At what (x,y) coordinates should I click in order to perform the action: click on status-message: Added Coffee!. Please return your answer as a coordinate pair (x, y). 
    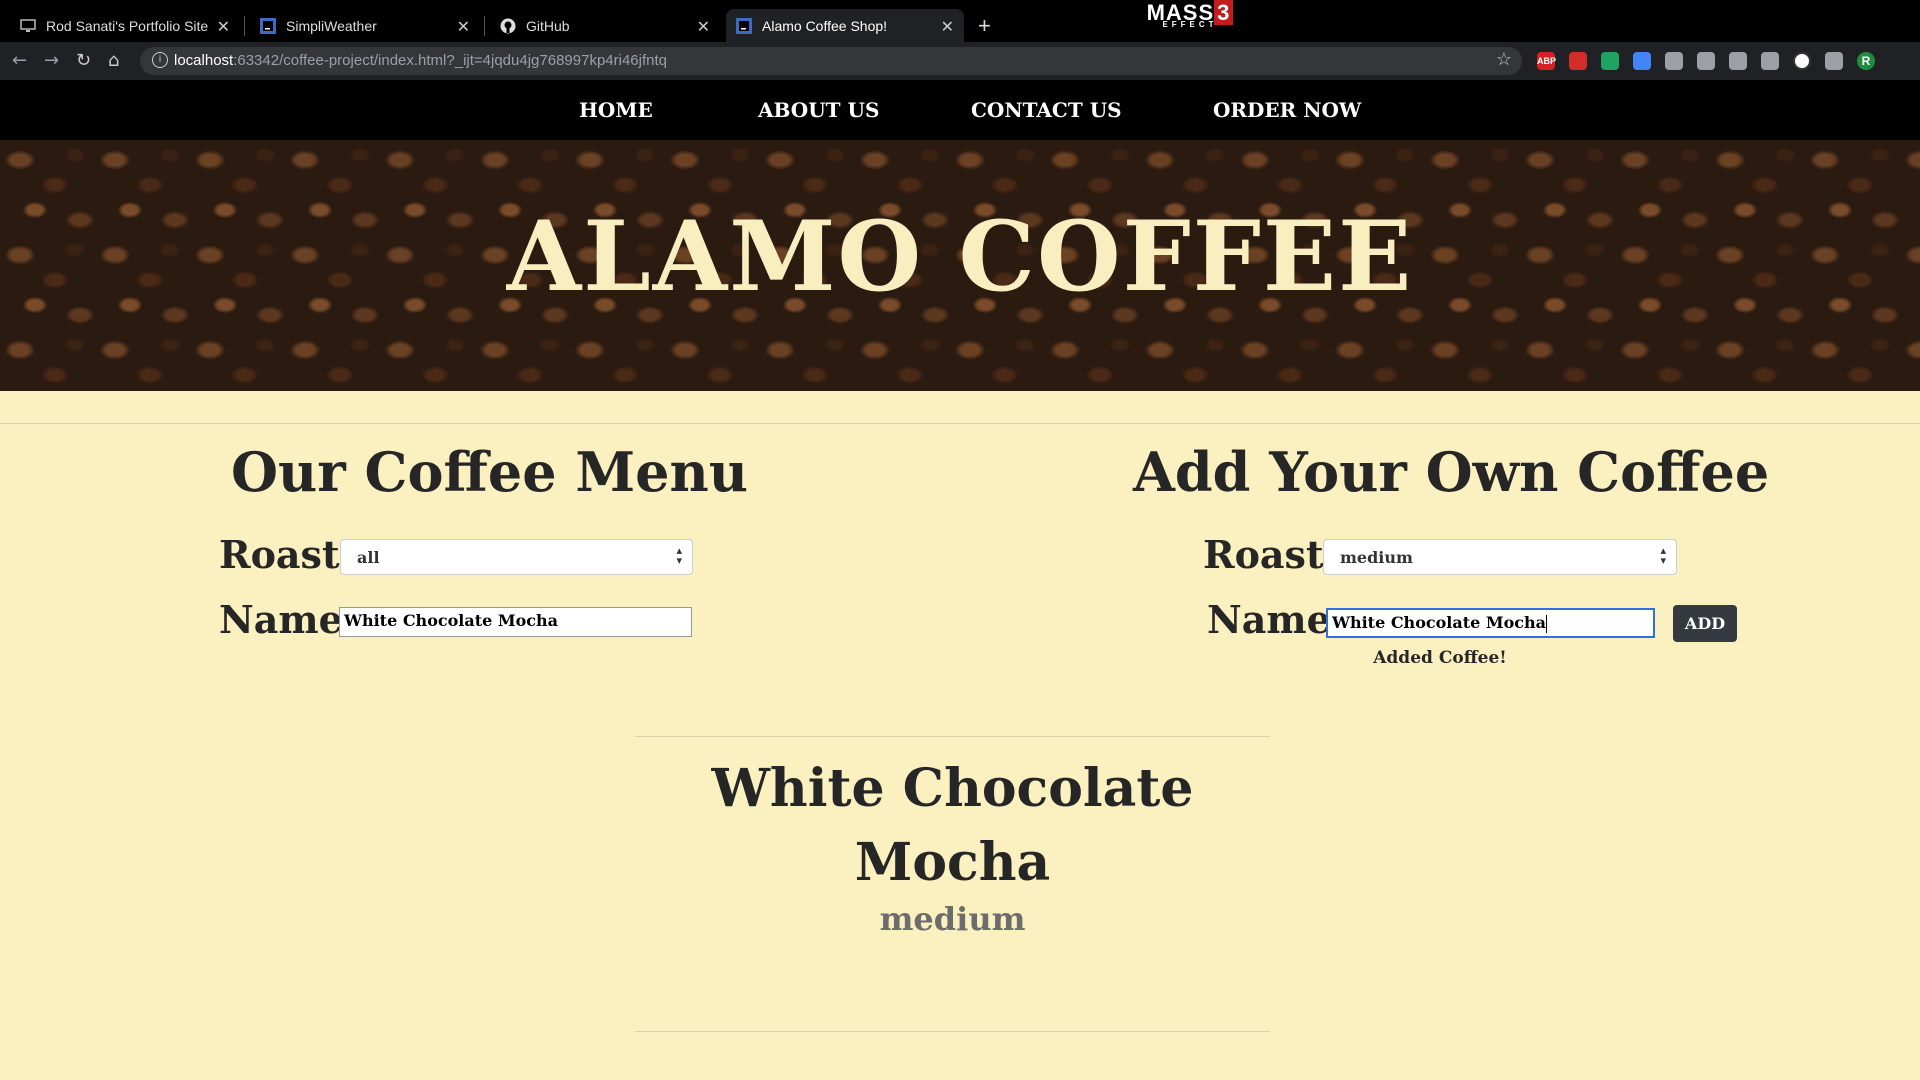
    Looking at the image, I should click on (1440, 658).